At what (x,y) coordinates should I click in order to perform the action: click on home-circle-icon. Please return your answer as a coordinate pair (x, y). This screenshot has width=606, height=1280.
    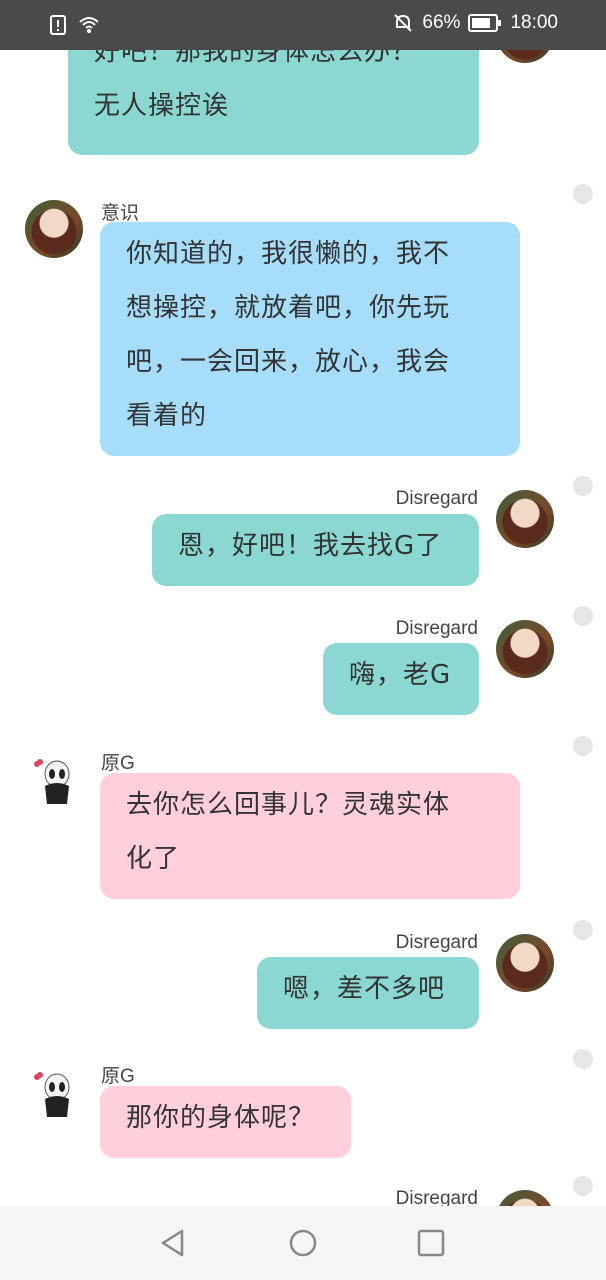
    Looking at the image, I should click on (303, 1243).